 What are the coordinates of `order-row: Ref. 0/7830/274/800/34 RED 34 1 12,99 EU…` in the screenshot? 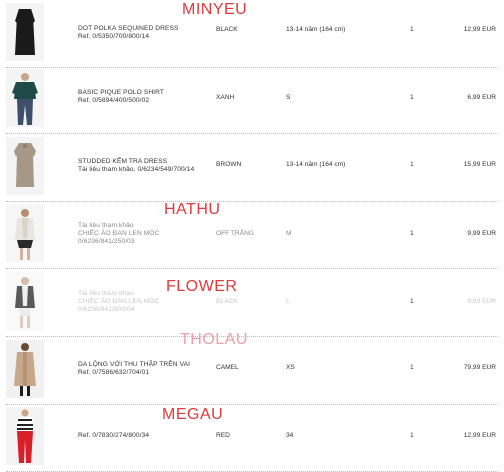 It's located at (252, 438).